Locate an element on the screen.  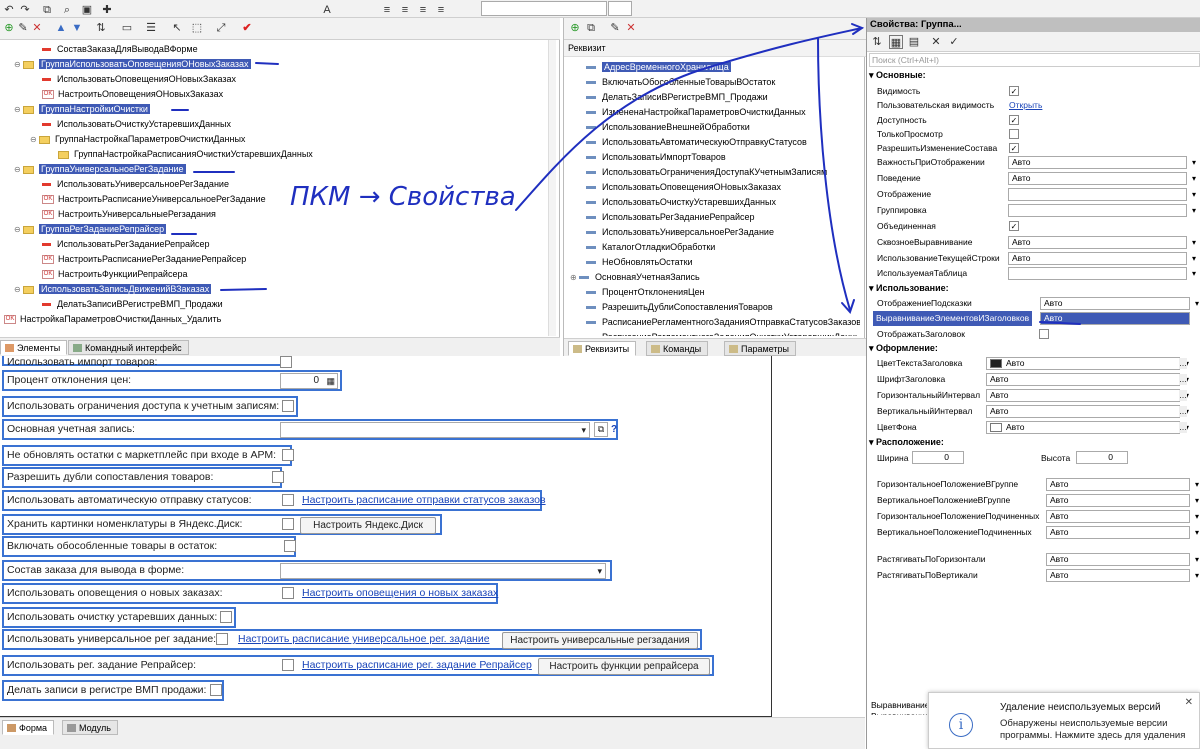
arrow-to-alignment is located at coordinates (834, 174).